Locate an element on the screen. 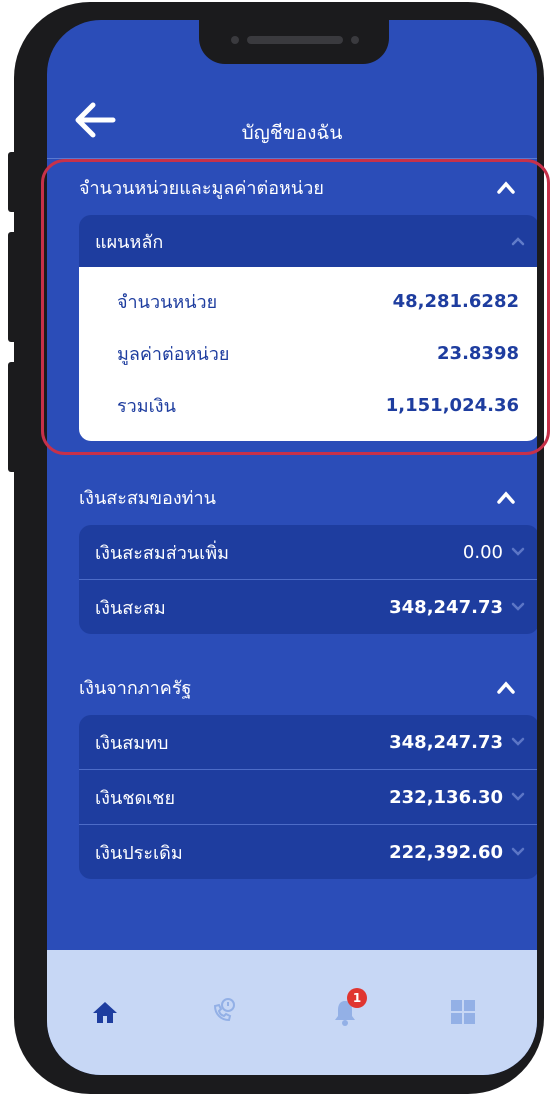 This screenshot has width=557, height=1099. row-label: เงินประเดิม is located at coordinates (139, 853).